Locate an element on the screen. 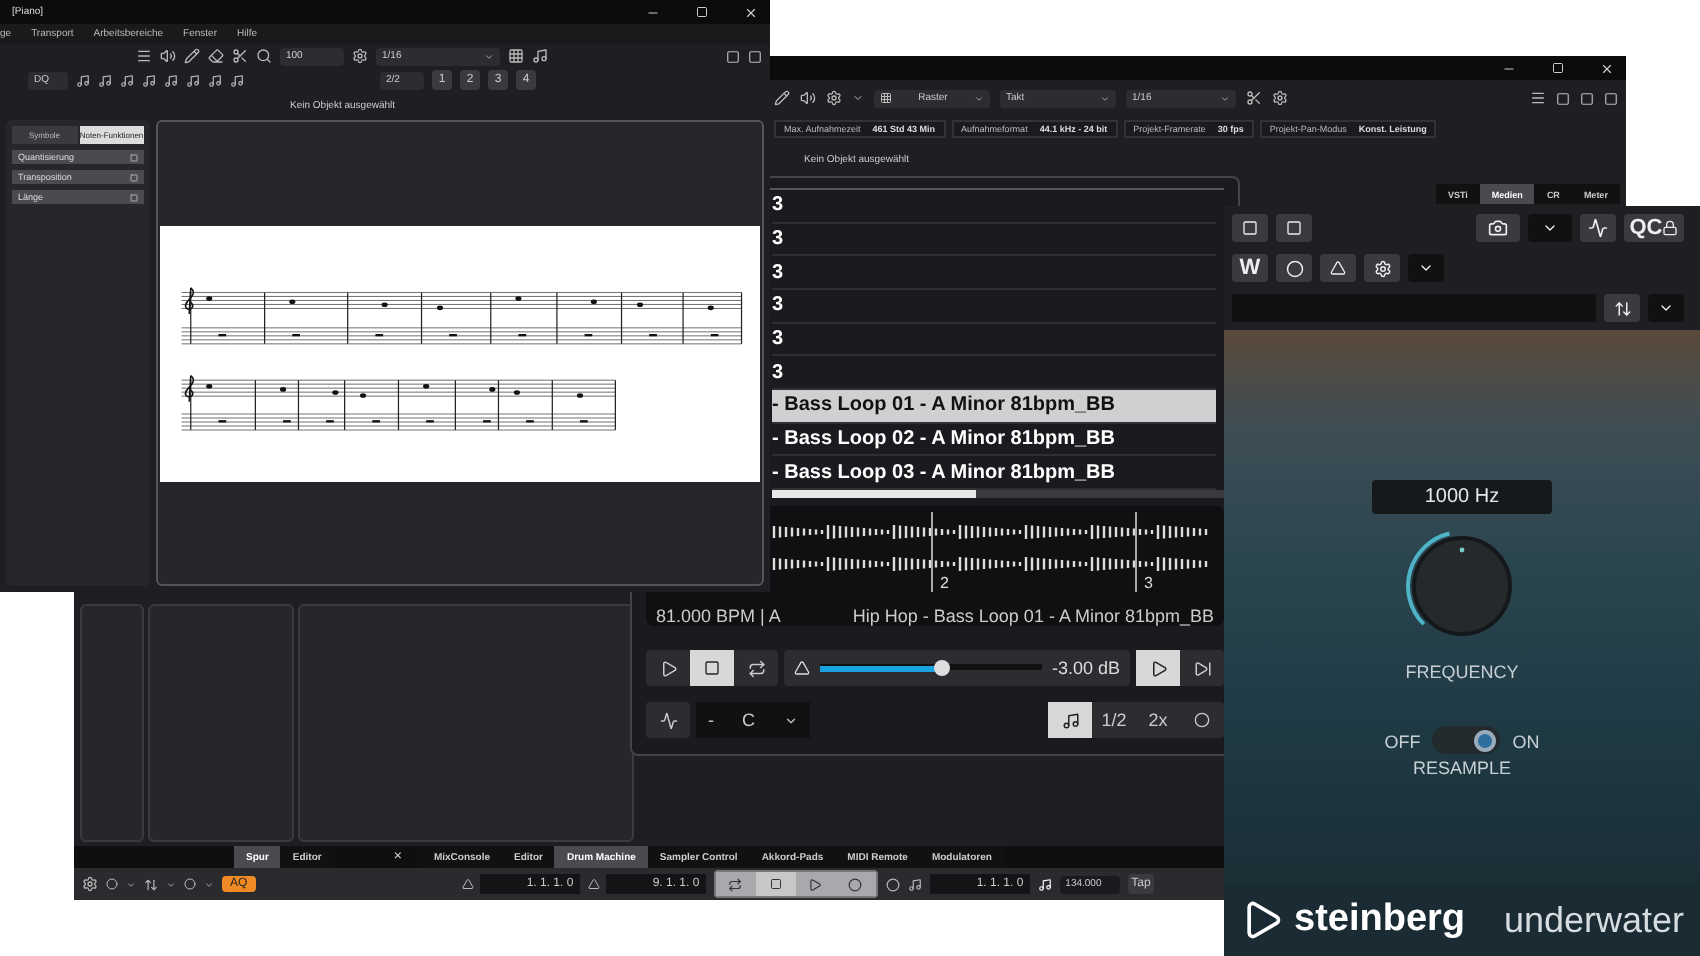 The height and width of the screenshot is (956, 1700). resample-switch is located at coordinates (1466, 740).